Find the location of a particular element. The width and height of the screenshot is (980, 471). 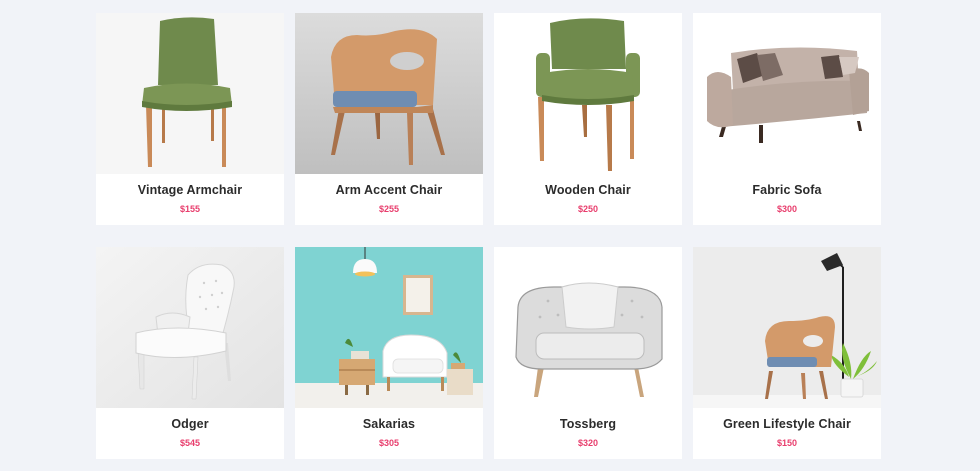

product-card: Vintage Armchair $155 is located at coordinates (190, 119).